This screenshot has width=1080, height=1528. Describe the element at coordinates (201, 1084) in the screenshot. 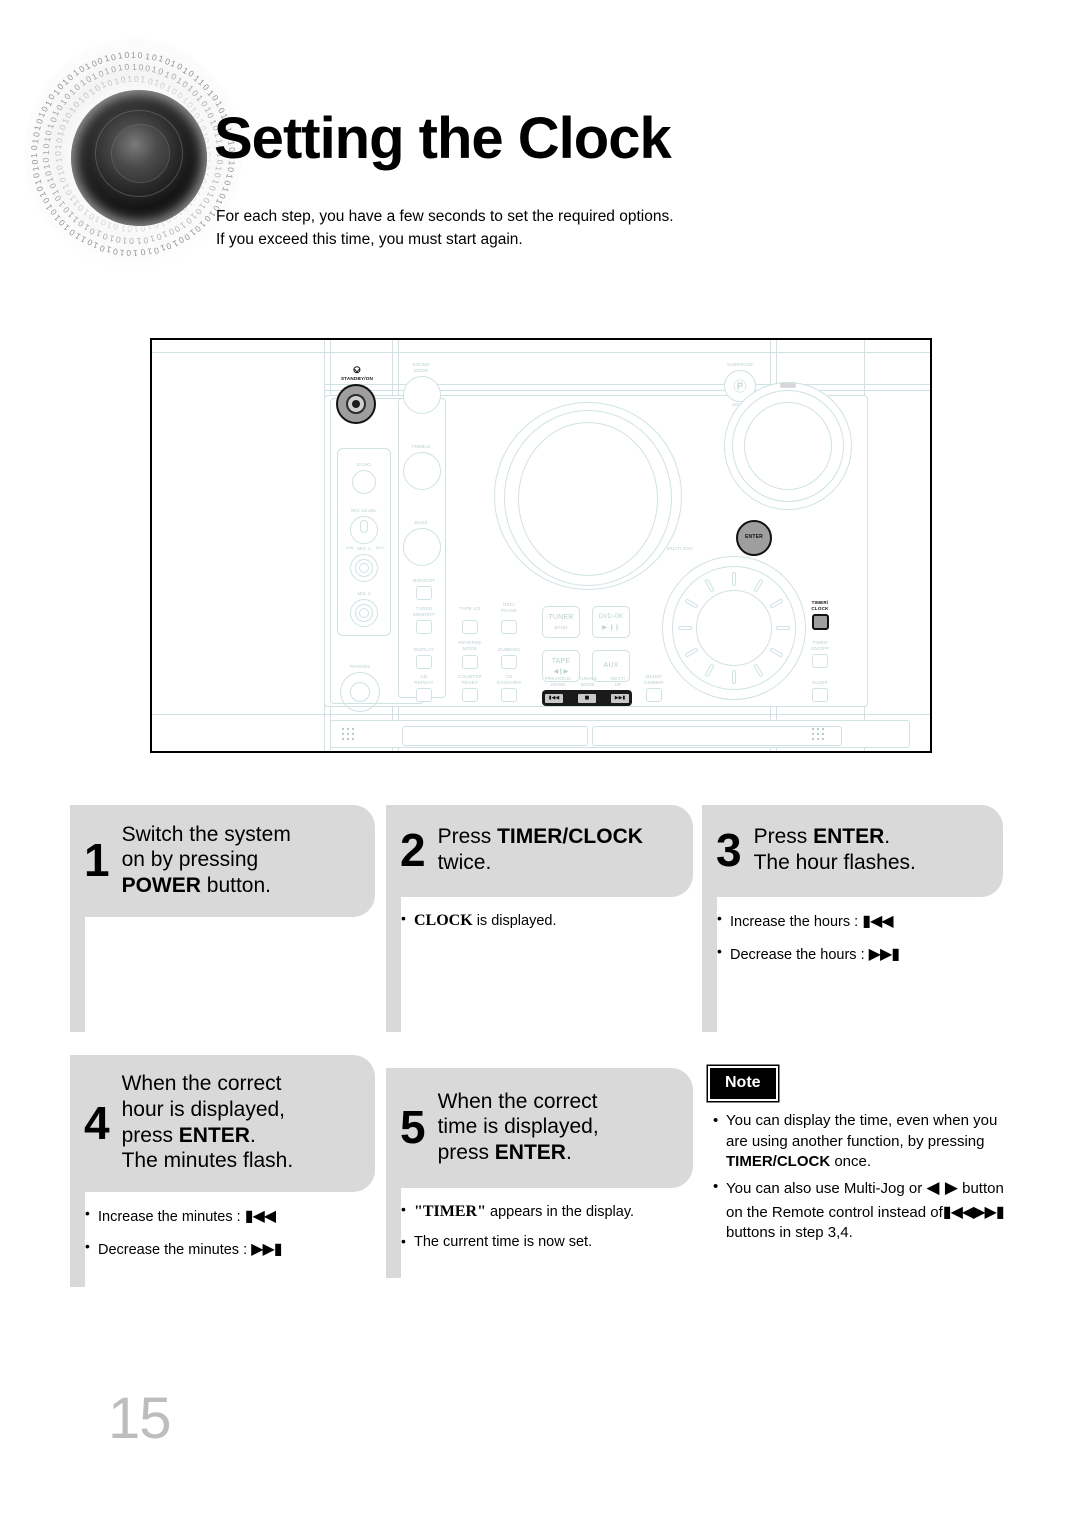

I see `step-4-line-1: When the correct` at that location.